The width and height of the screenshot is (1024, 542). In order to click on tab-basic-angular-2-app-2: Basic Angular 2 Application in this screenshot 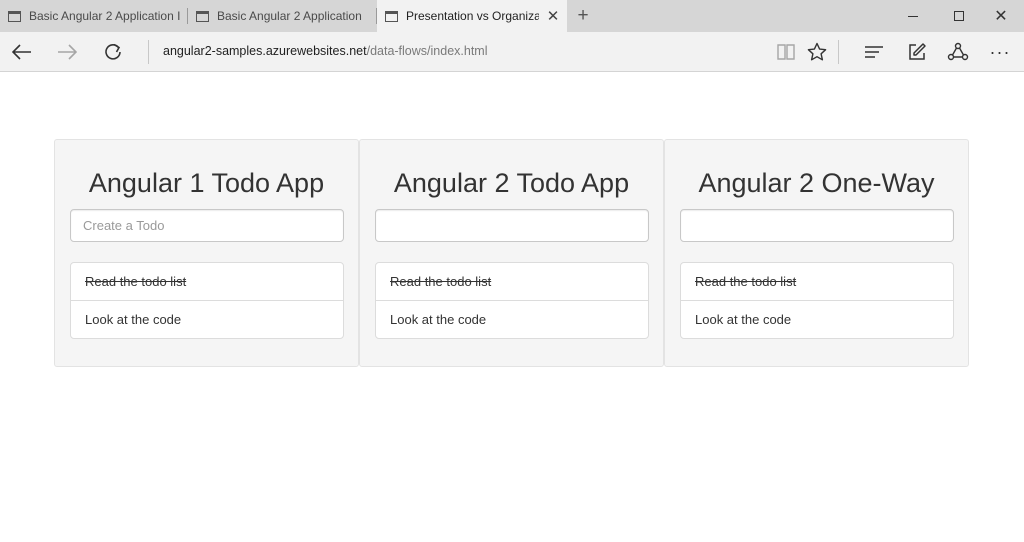, I will do `click(282, 16)`.